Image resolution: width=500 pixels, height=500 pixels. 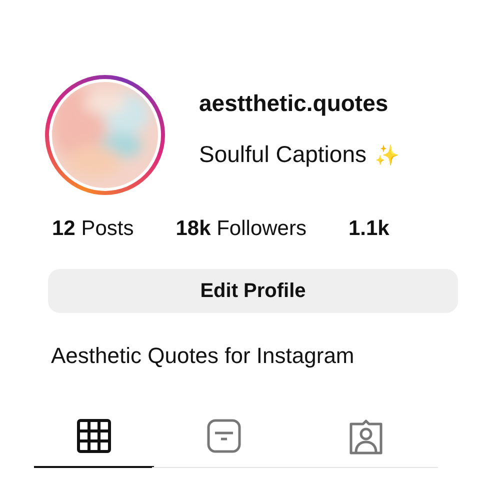 What do you see at coordinates (93, 229) in the screenshot?
I see `stat-count: 12 Posts` at bounding box center [93, 229].